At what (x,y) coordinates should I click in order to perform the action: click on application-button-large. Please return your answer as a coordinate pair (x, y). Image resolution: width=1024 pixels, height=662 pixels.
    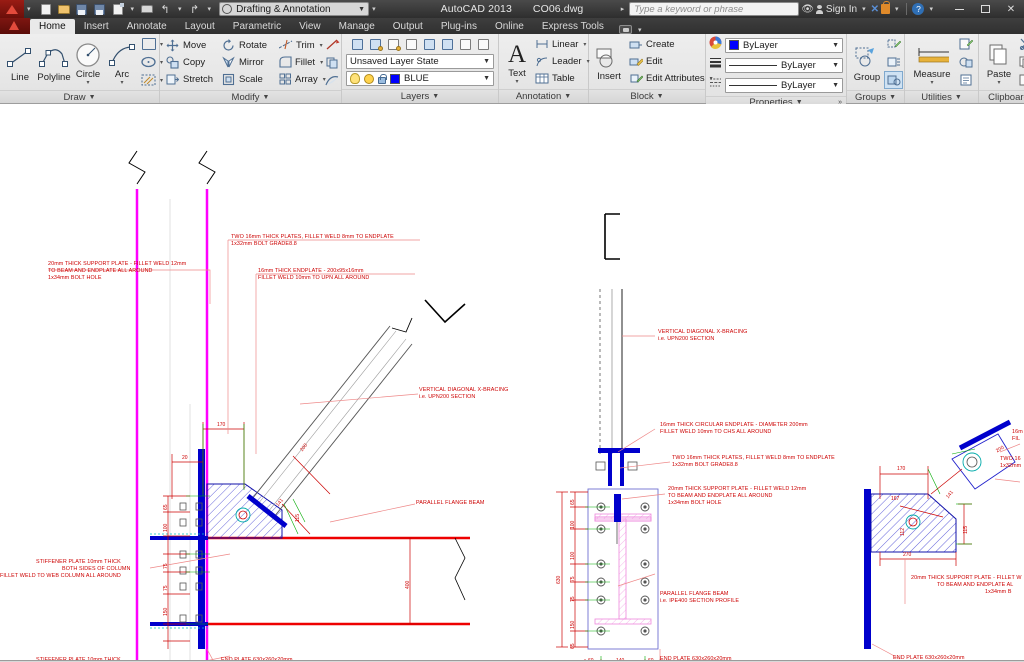
    Looking at the image, I should click on (15, 26).